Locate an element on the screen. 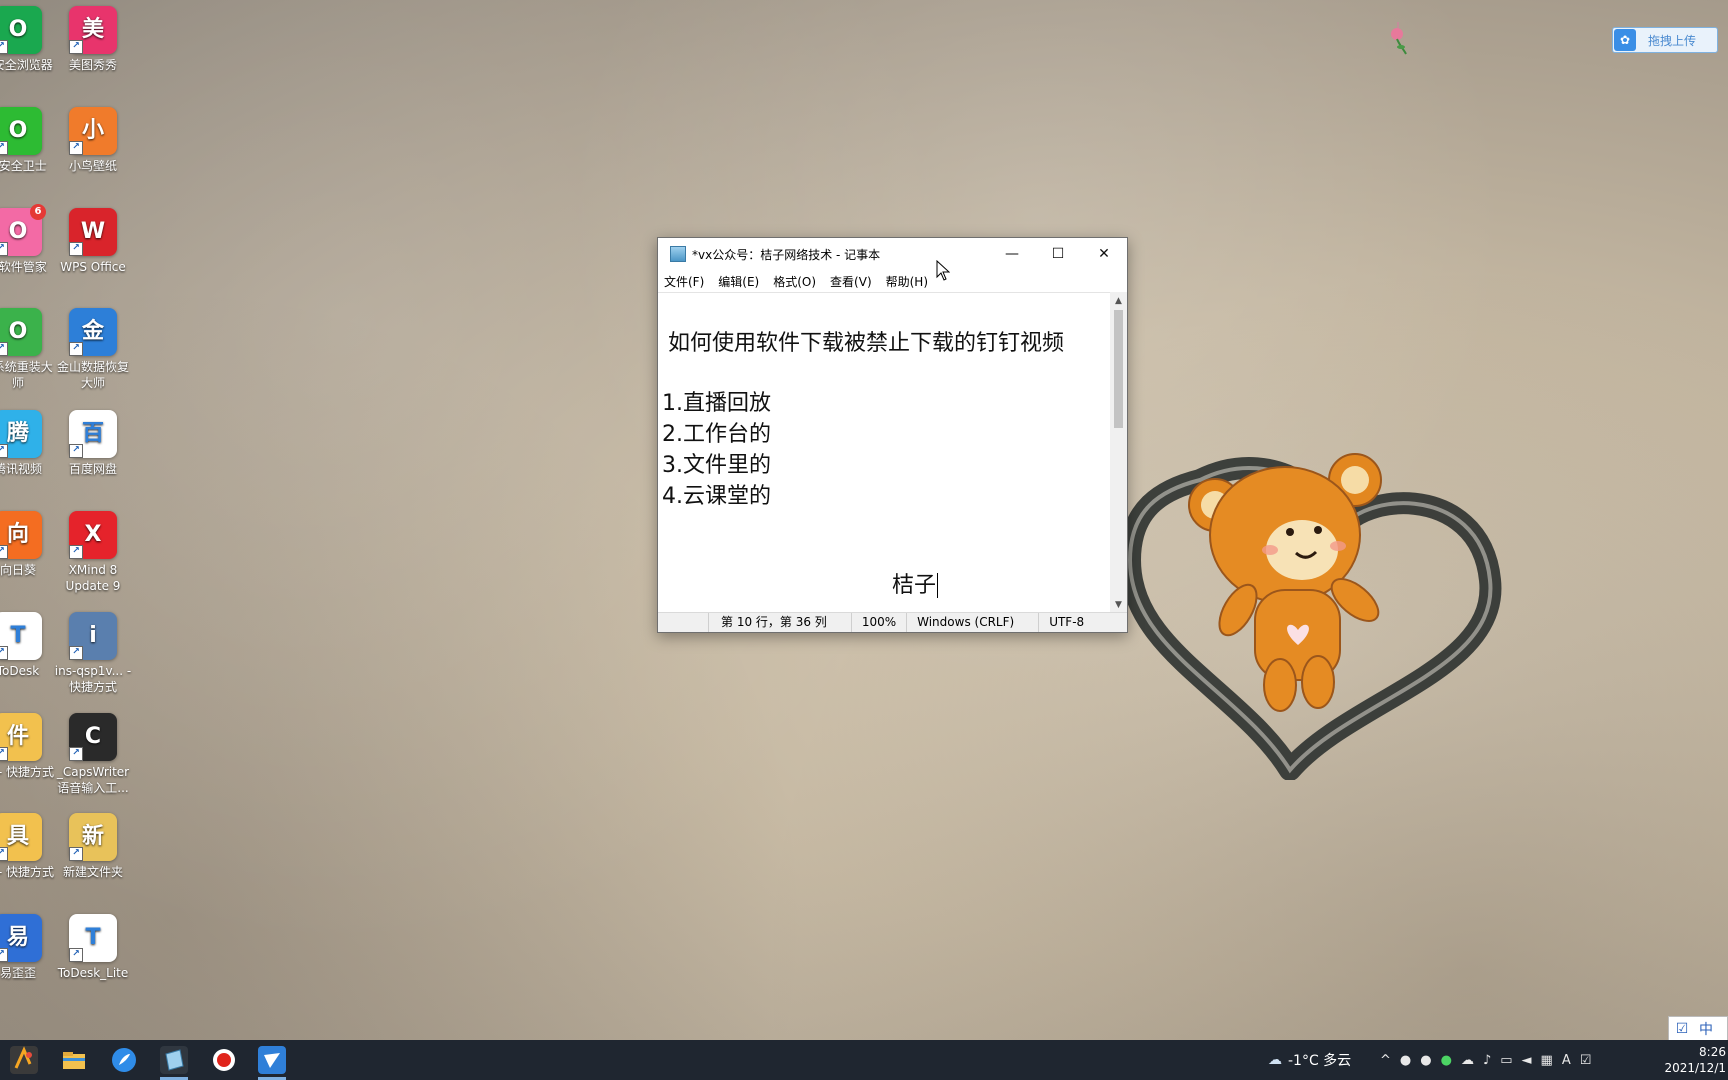  status-spacer is located at coordinates (683, 622).